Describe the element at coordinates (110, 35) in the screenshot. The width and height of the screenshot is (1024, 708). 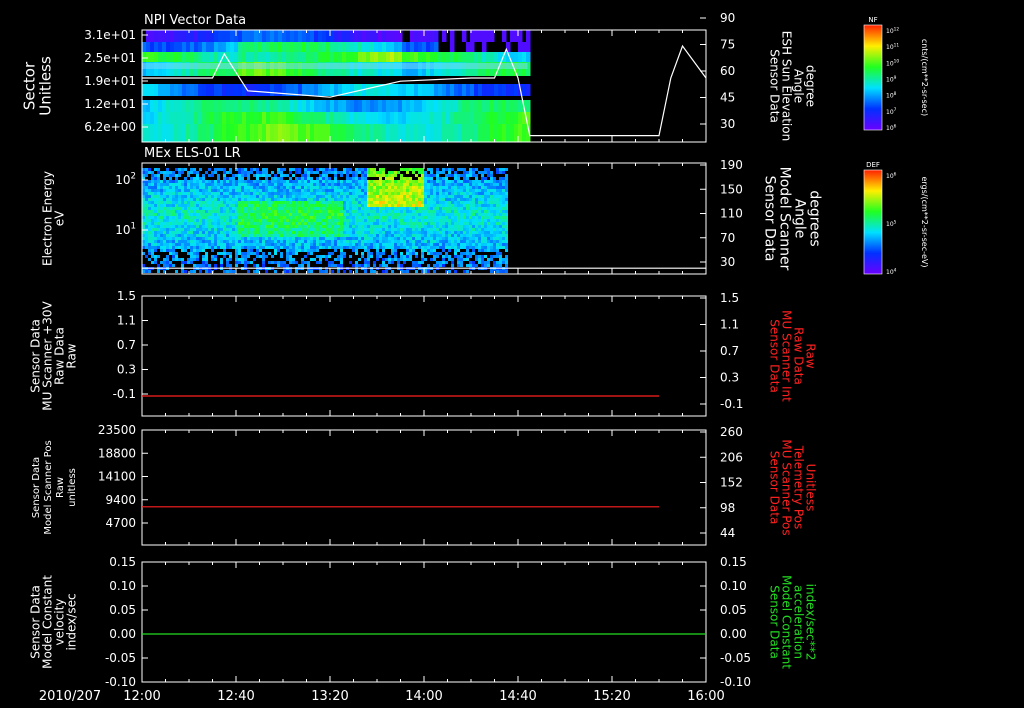
I see `y-tick-label: 3.1e+01` at that location.